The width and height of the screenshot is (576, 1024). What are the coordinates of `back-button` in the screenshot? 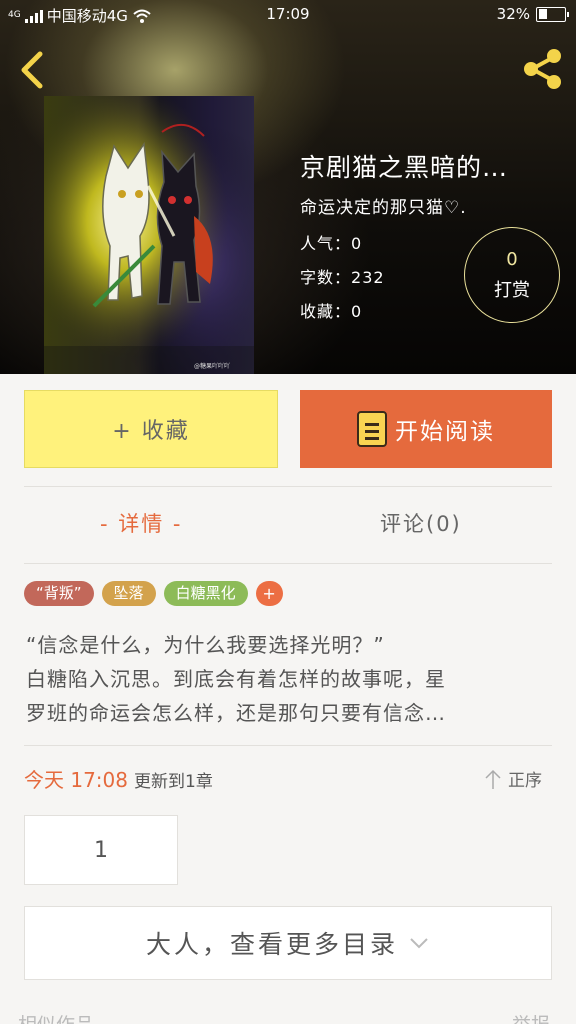 It's located at (31, 70).